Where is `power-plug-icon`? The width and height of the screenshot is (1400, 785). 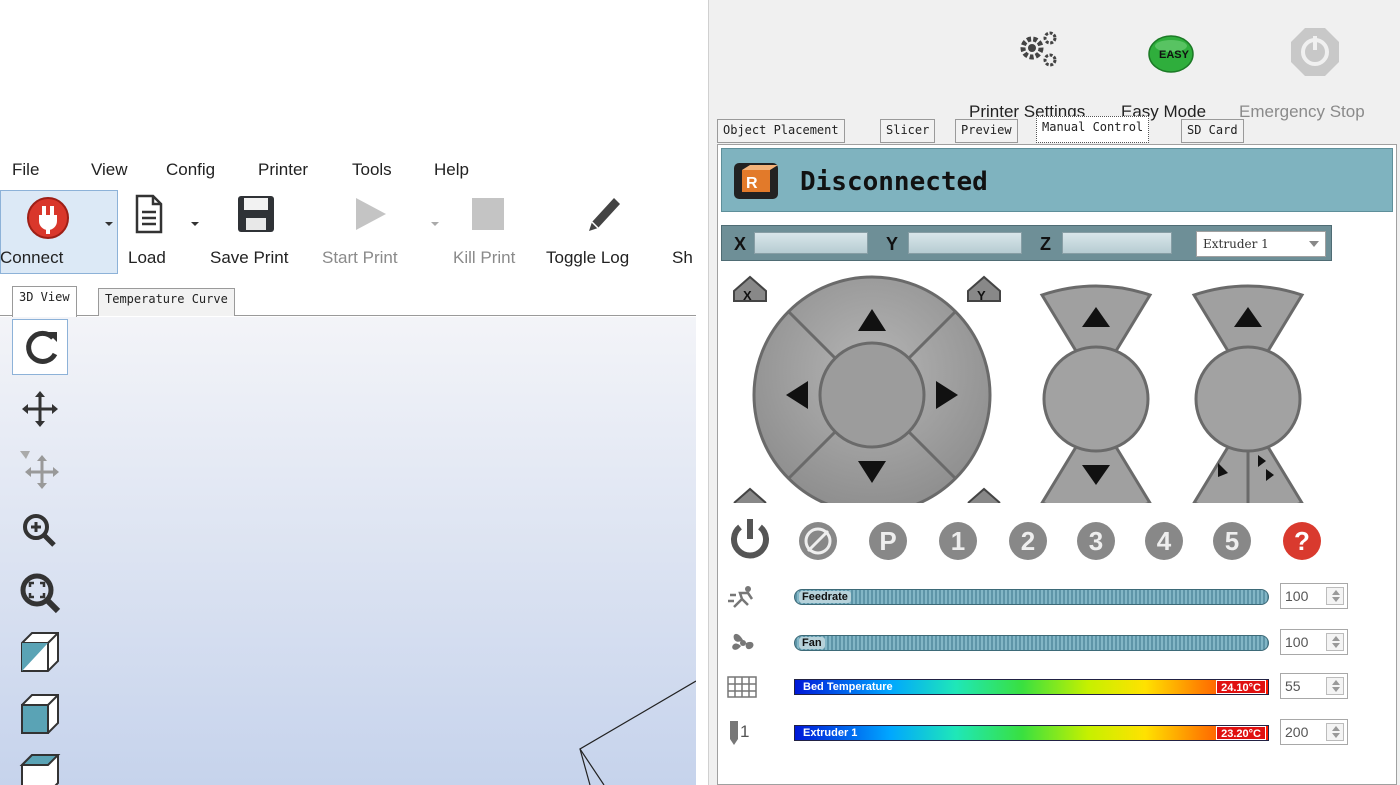
power-plug-icon is located at coordinates (48, 218).